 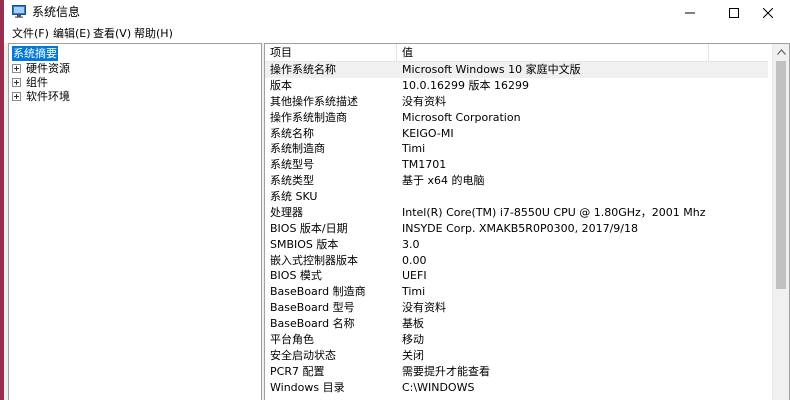 I want to click on row-item-value: C:\WINDOWS, so click(x=438, y=387).